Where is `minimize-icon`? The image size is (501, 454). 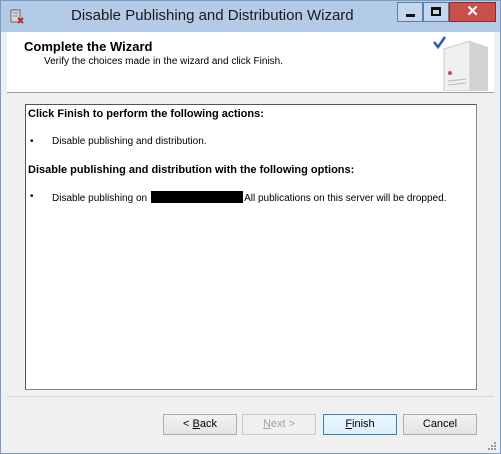 minimize-icon is located at coordinates (410, 15).